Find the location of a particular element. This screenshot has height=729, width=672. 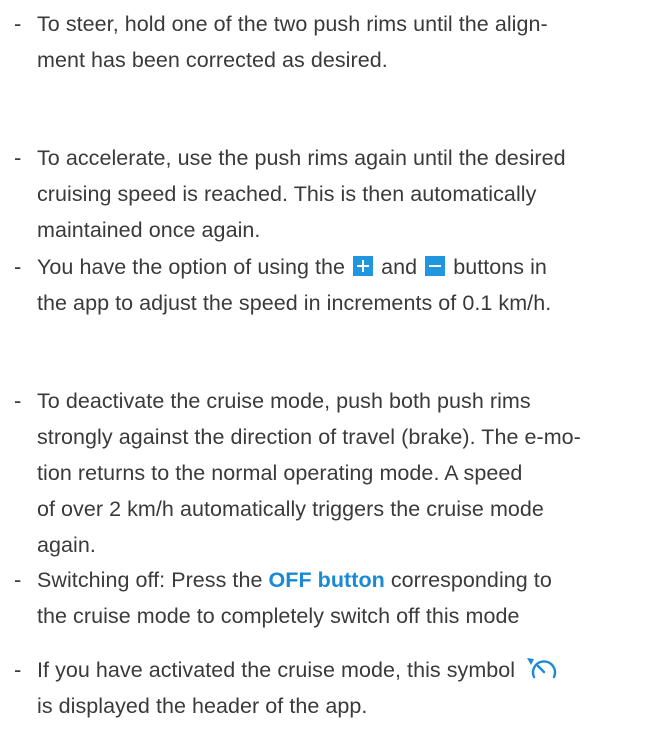

text-segment: buttons in is located at coordinates (500, 267).